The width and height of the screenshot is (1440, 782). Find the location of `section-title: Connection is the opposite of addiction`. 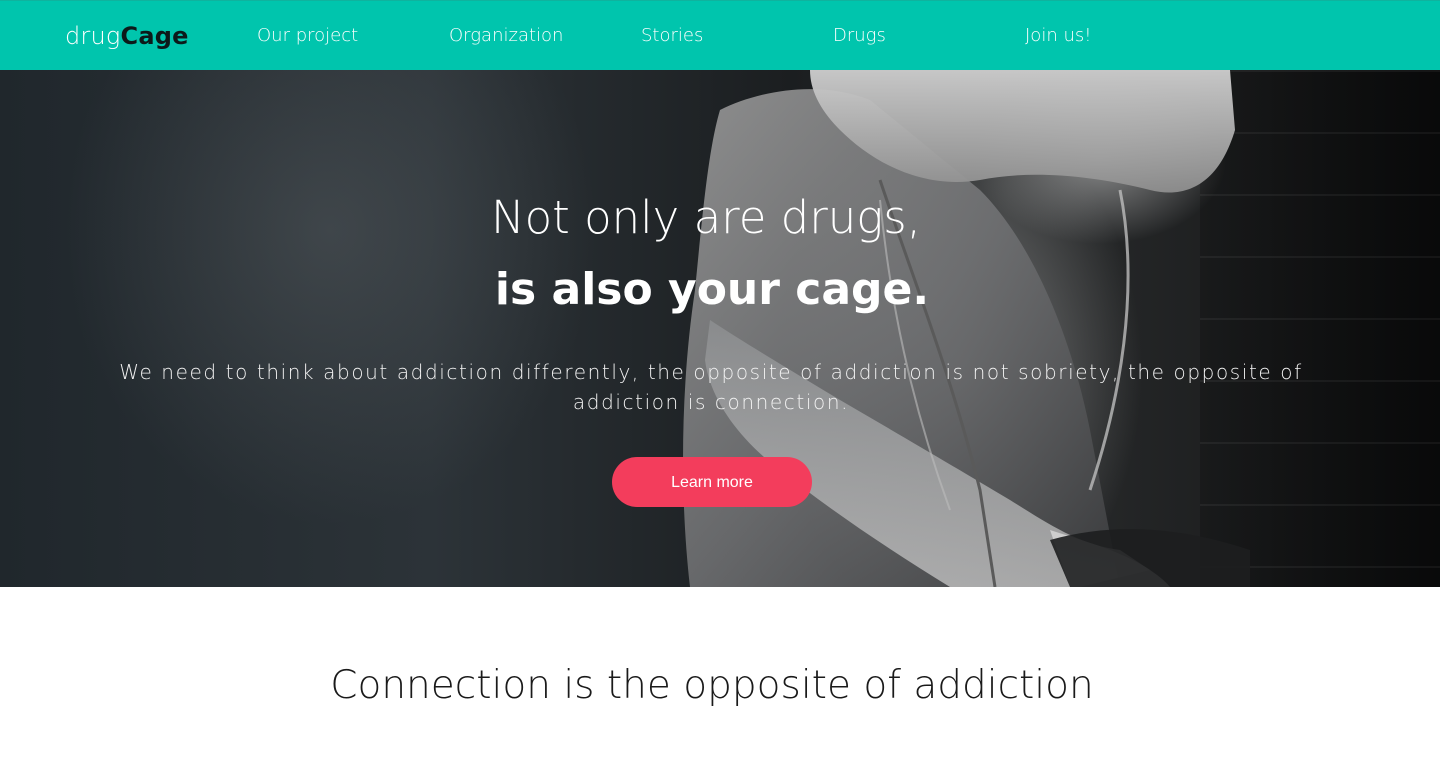

section-title: Connection is the opposite of addiction is located at coordinates (712, 685).